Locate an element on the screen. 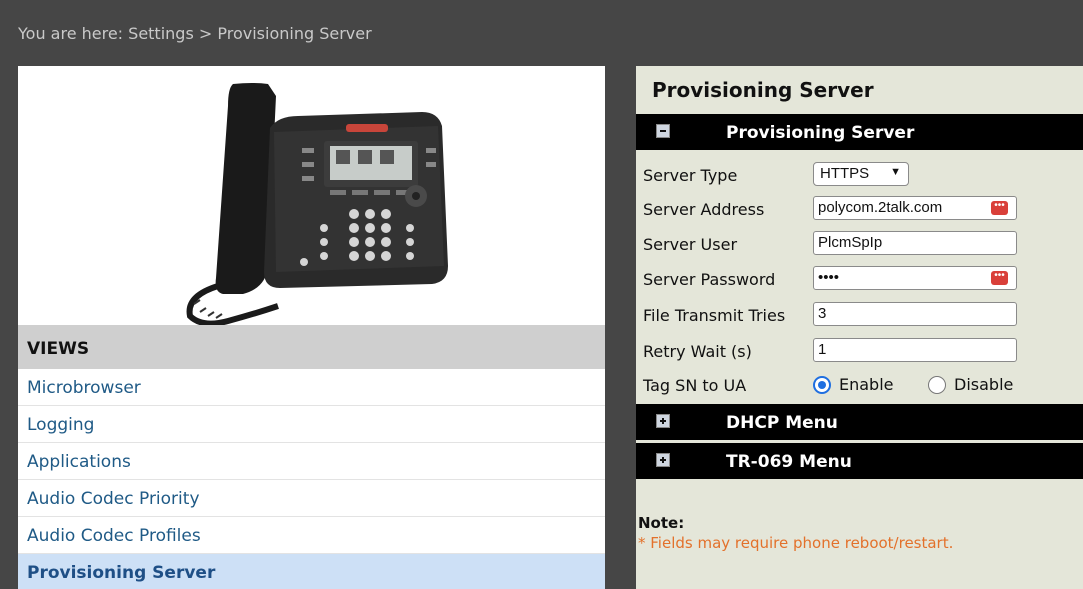  section-tr069-menu: TR-069 Menu is located at coordinates (859, 461).